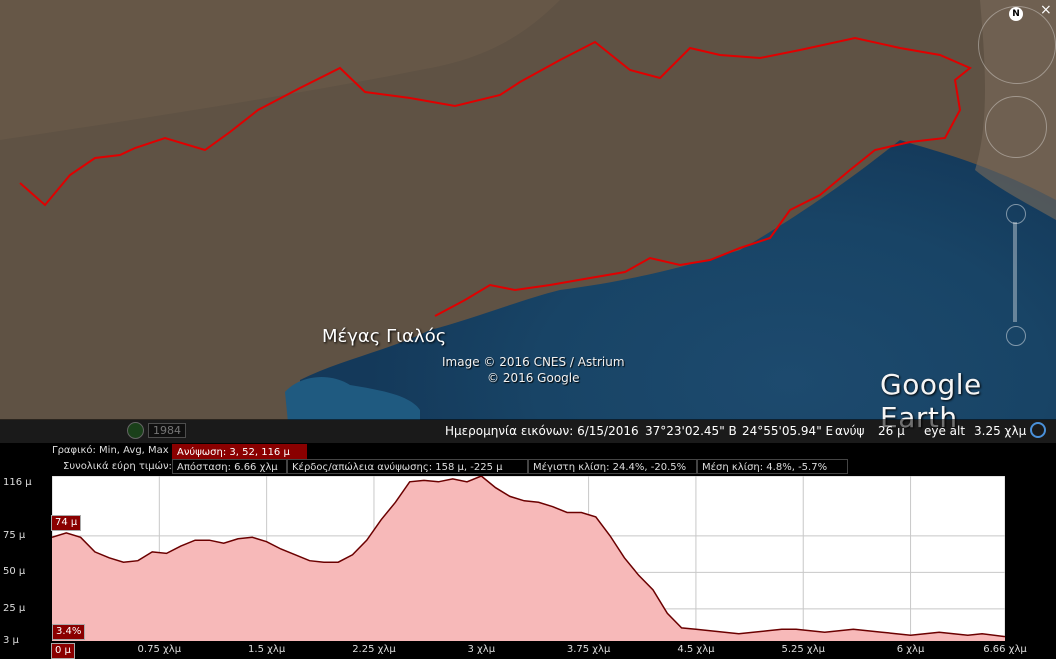 The width and height of the screenshot is (1056, 659). Describe the element at coordinates (63, 651) in the screenshot. I see `cursor-distance-tag: 0 μ` at that location.